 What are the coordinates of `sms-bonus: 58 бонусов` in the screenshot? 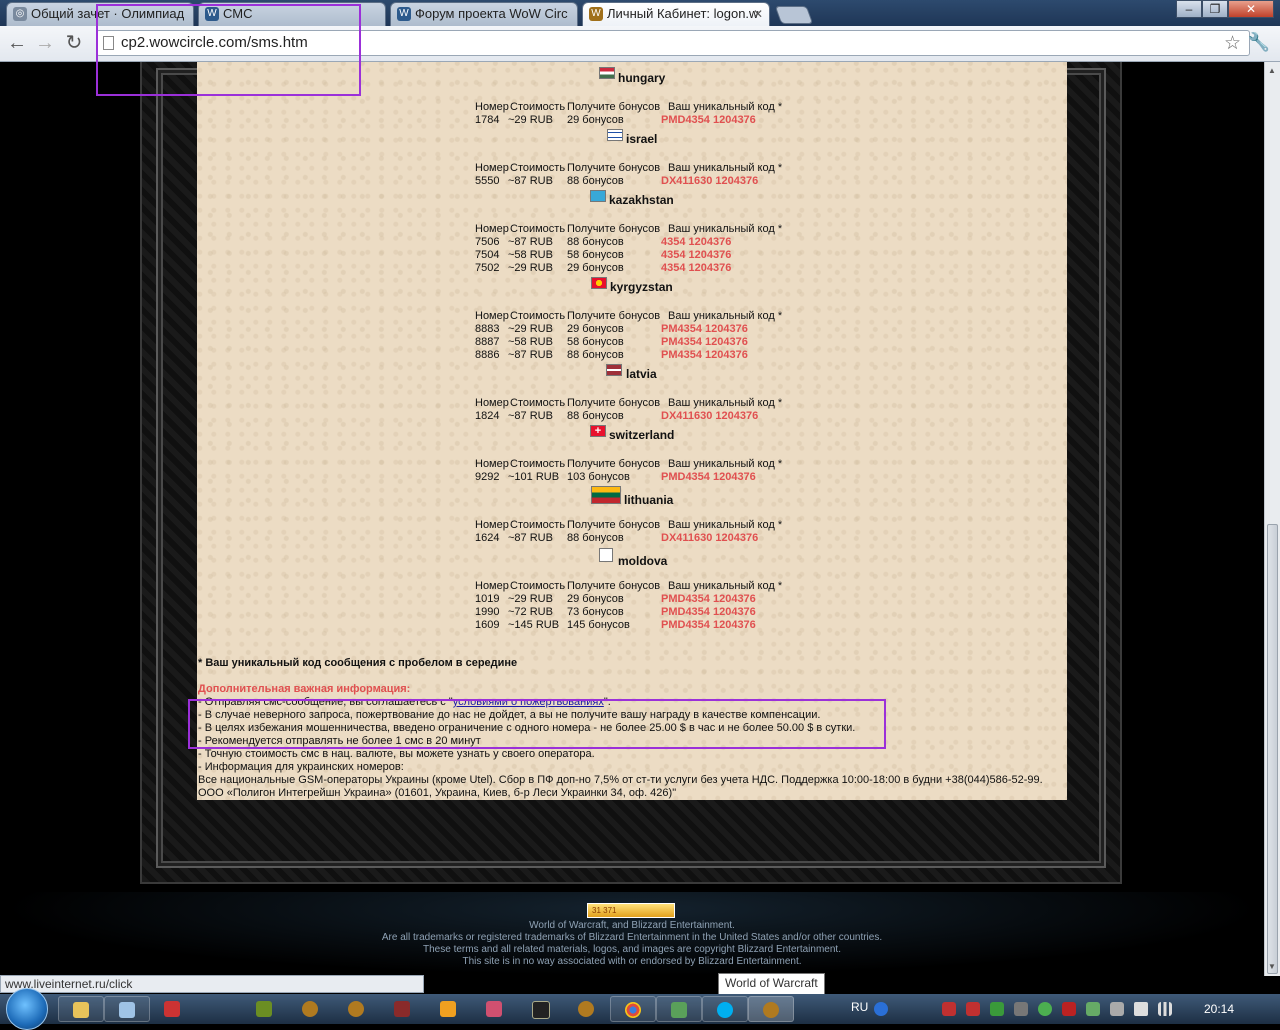 It's located at (595, 255).